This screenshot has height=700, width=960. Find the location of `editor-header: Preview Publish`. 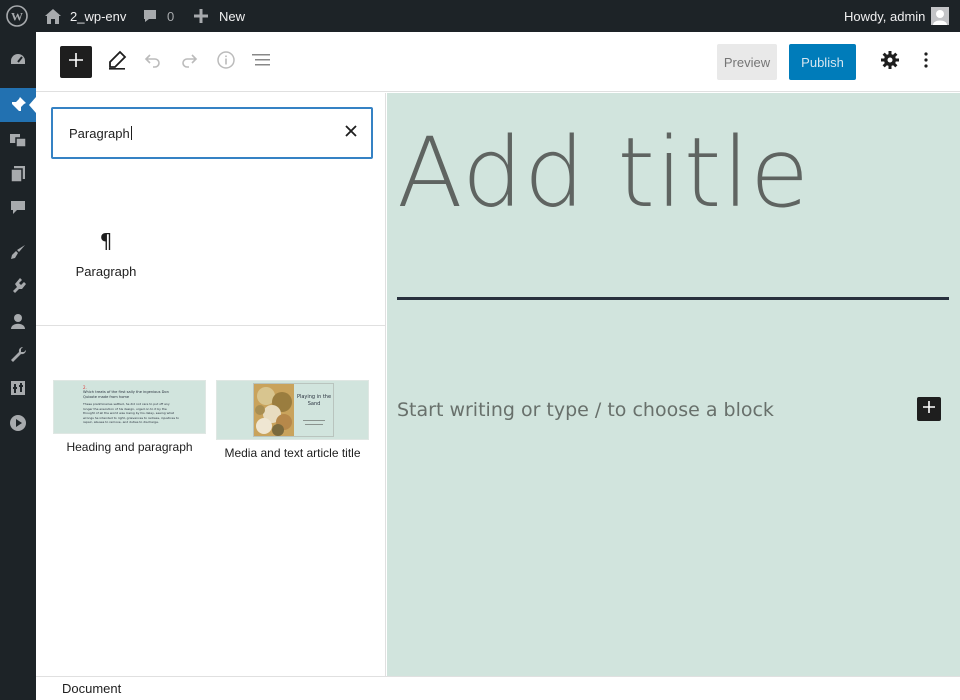

editor-header: Preview Publish is located at coordinates (498, 62).